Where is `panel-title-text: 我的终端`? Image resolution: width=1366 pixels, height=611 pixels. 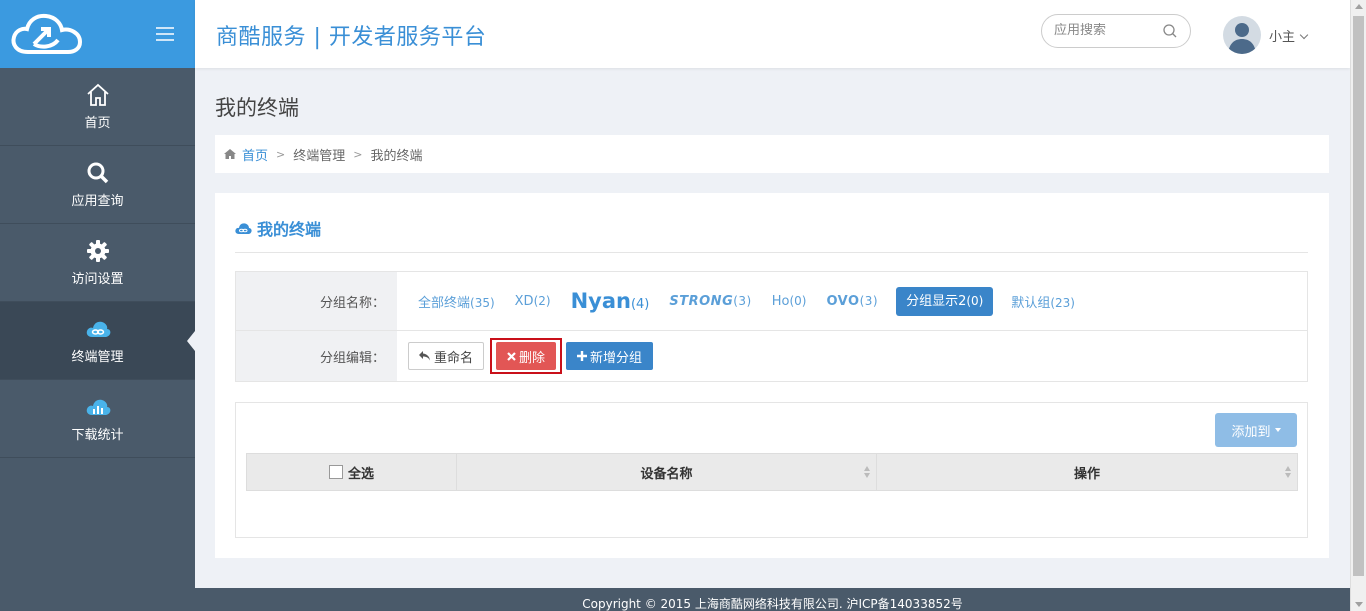
panel-title-text: 我的终端 is located at coordinates (289, 229).